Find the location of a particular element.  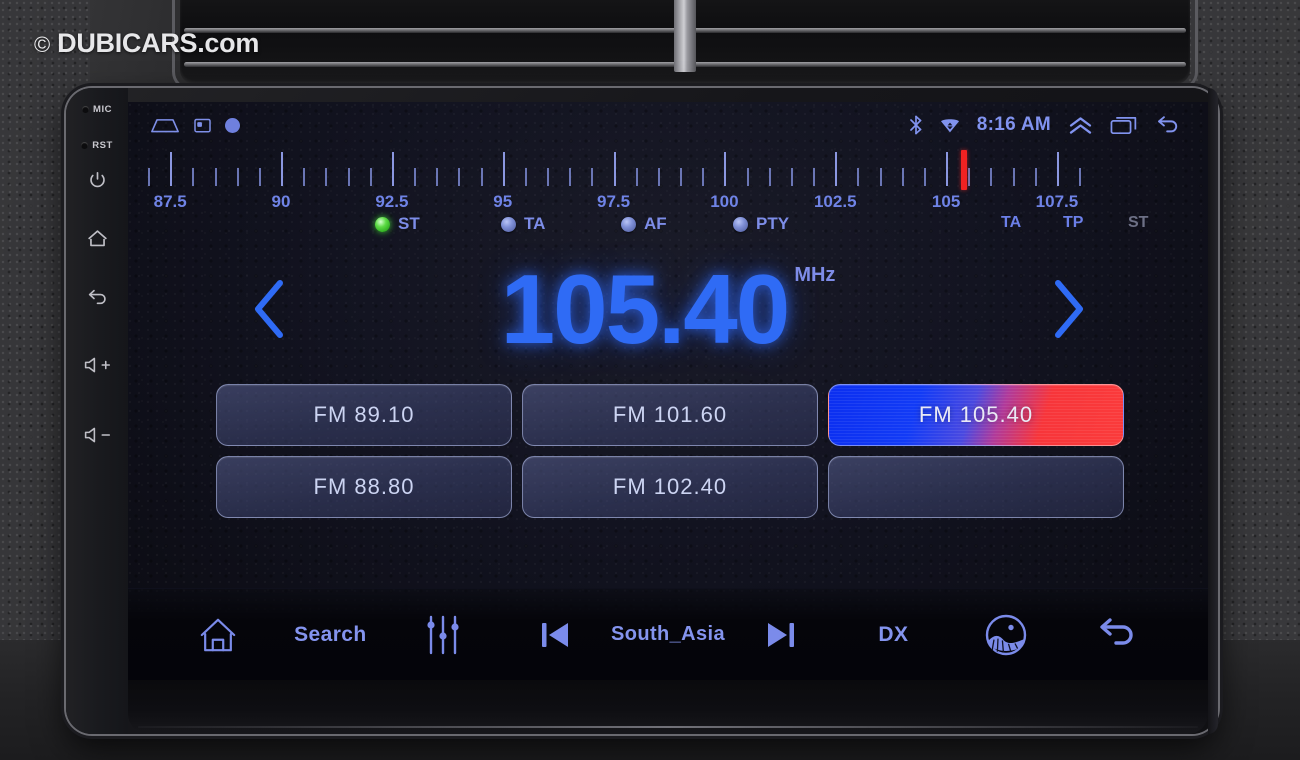

volume-up-button is located at coordinates (97, 365).